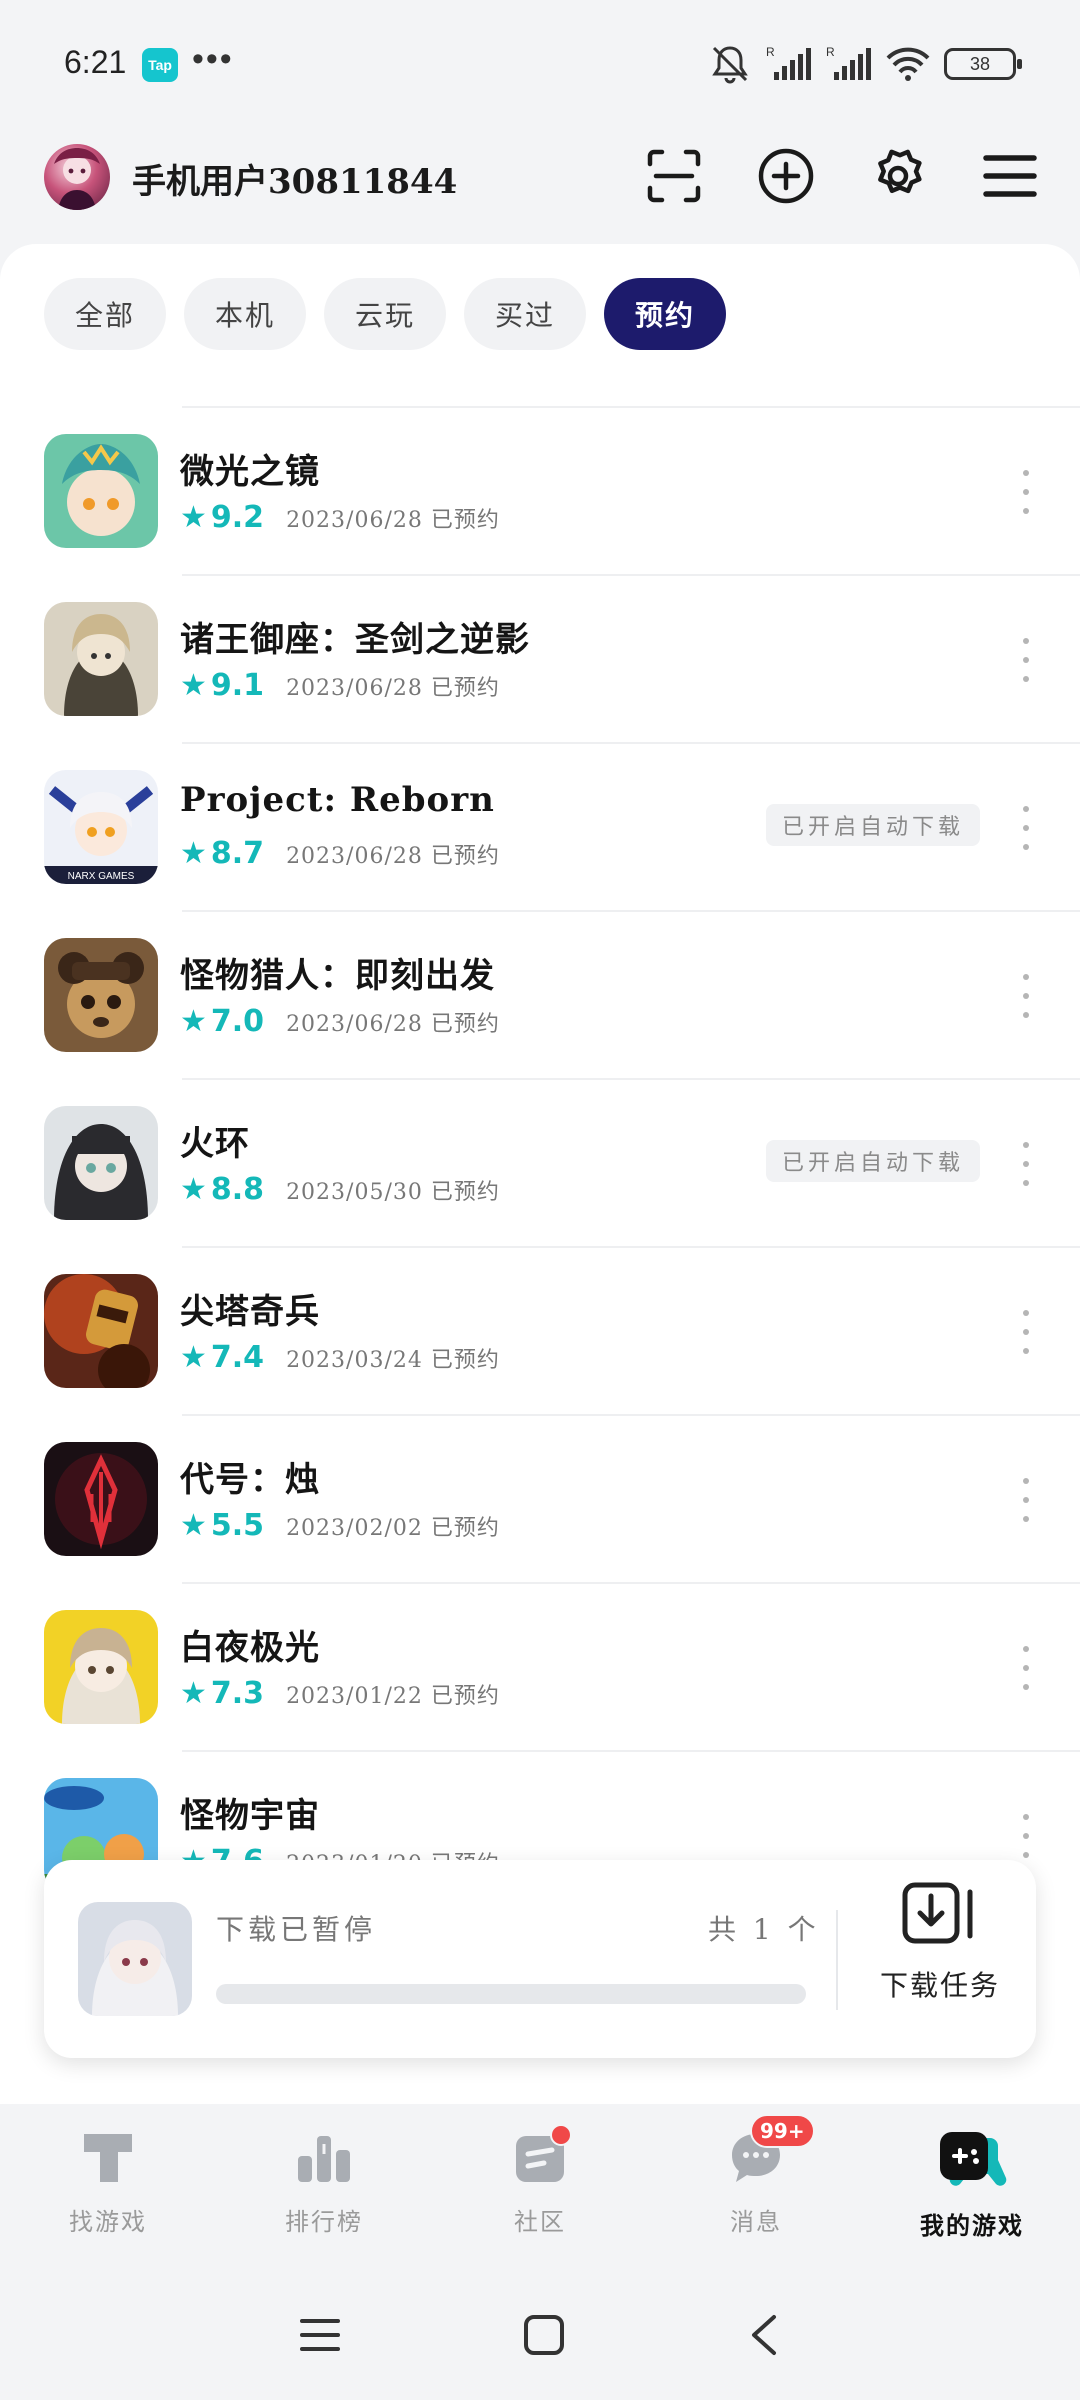 This screenshot has height=2400, width=1080. Describe the element at coordinates (215, 1144) in the screenshot. I see `game-title: 火环` at that location.